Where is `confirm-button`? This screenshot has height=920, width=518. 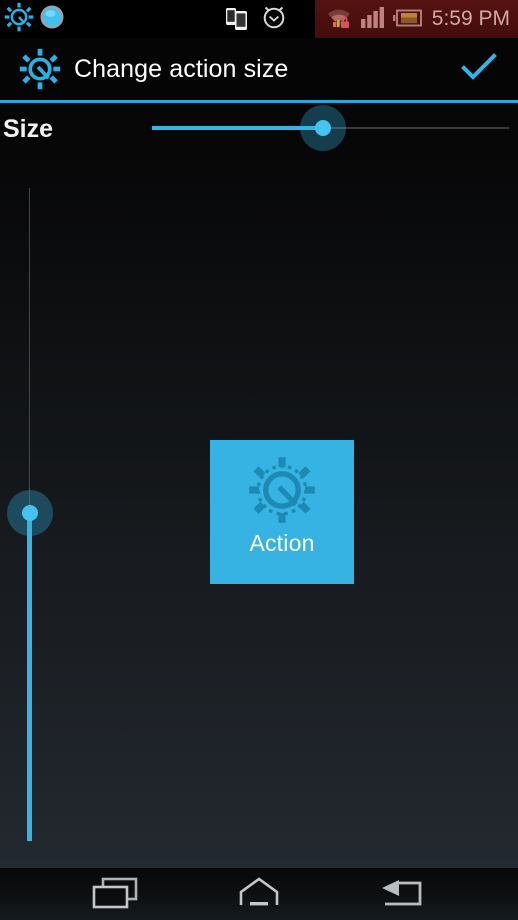
confirm-button is located at coordinates (479, 69).